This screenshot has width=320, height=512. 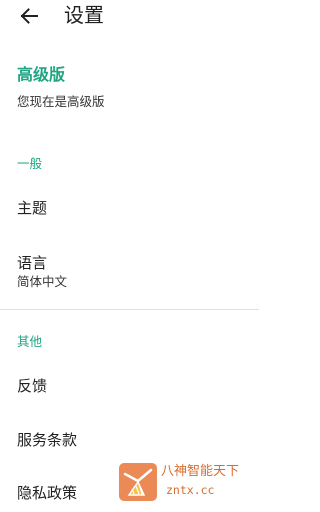 What do you see at coordinates (129, 309) in the screenshot?
I see `section-divider` at bounding box center [129, 309].